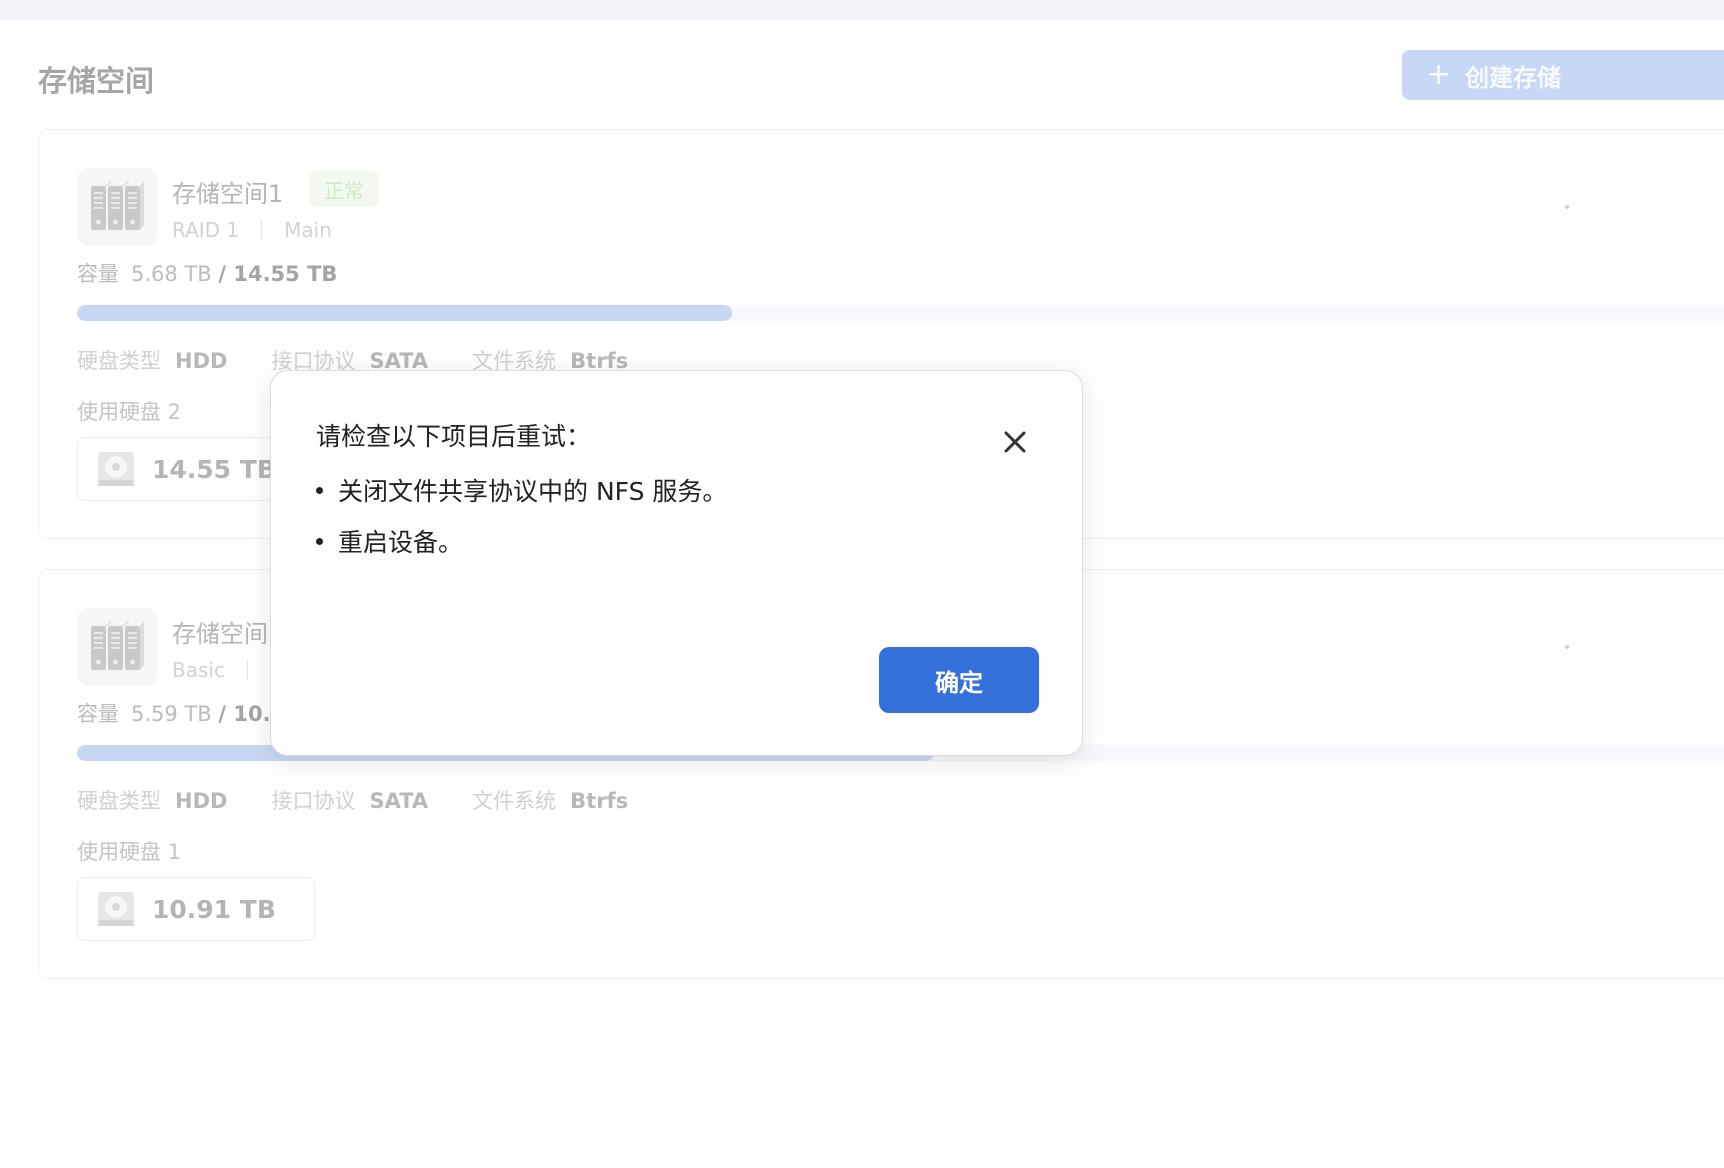 Image resolution: width=1724 pixels, height=1168 pixels. What do you see at coordinates (959, 680) in the screenshot?
I see `confirm-button: 确定` at bounding box center [959, 680].